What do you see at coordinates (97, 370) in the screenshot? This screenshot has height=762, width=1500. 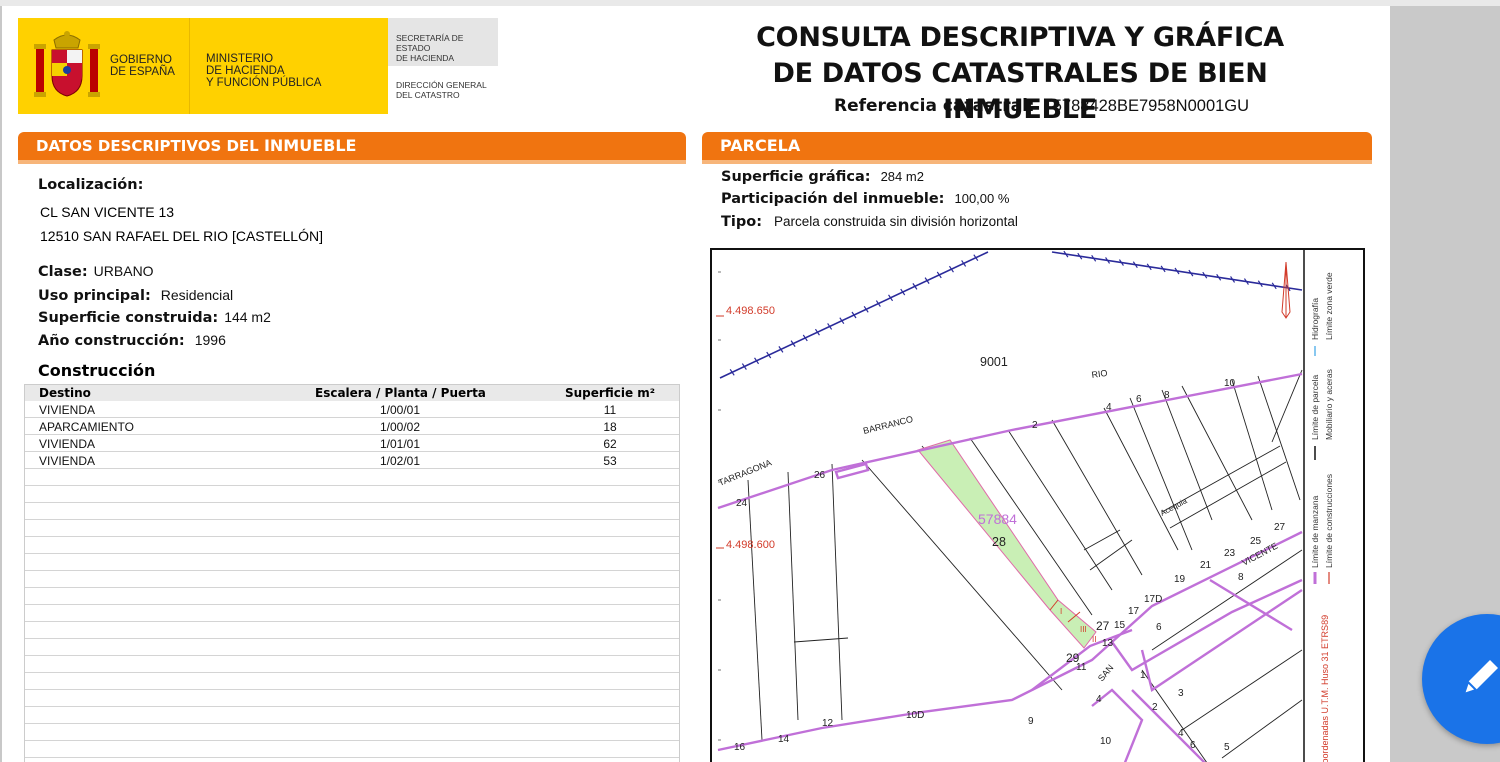 I see `construccion-label: Construcción` at bounding box center [97, 370].